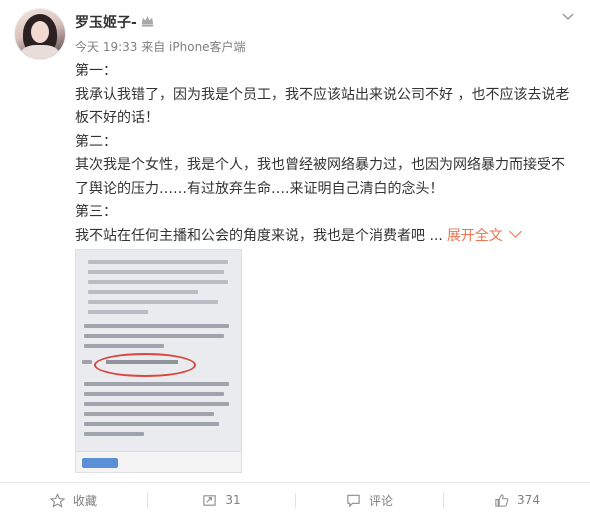 The image size is (590, 517). Describe the element at coordinates (193, 47) in the screenshot. I see `post-source: 来自 iPhone客户端` at that location.